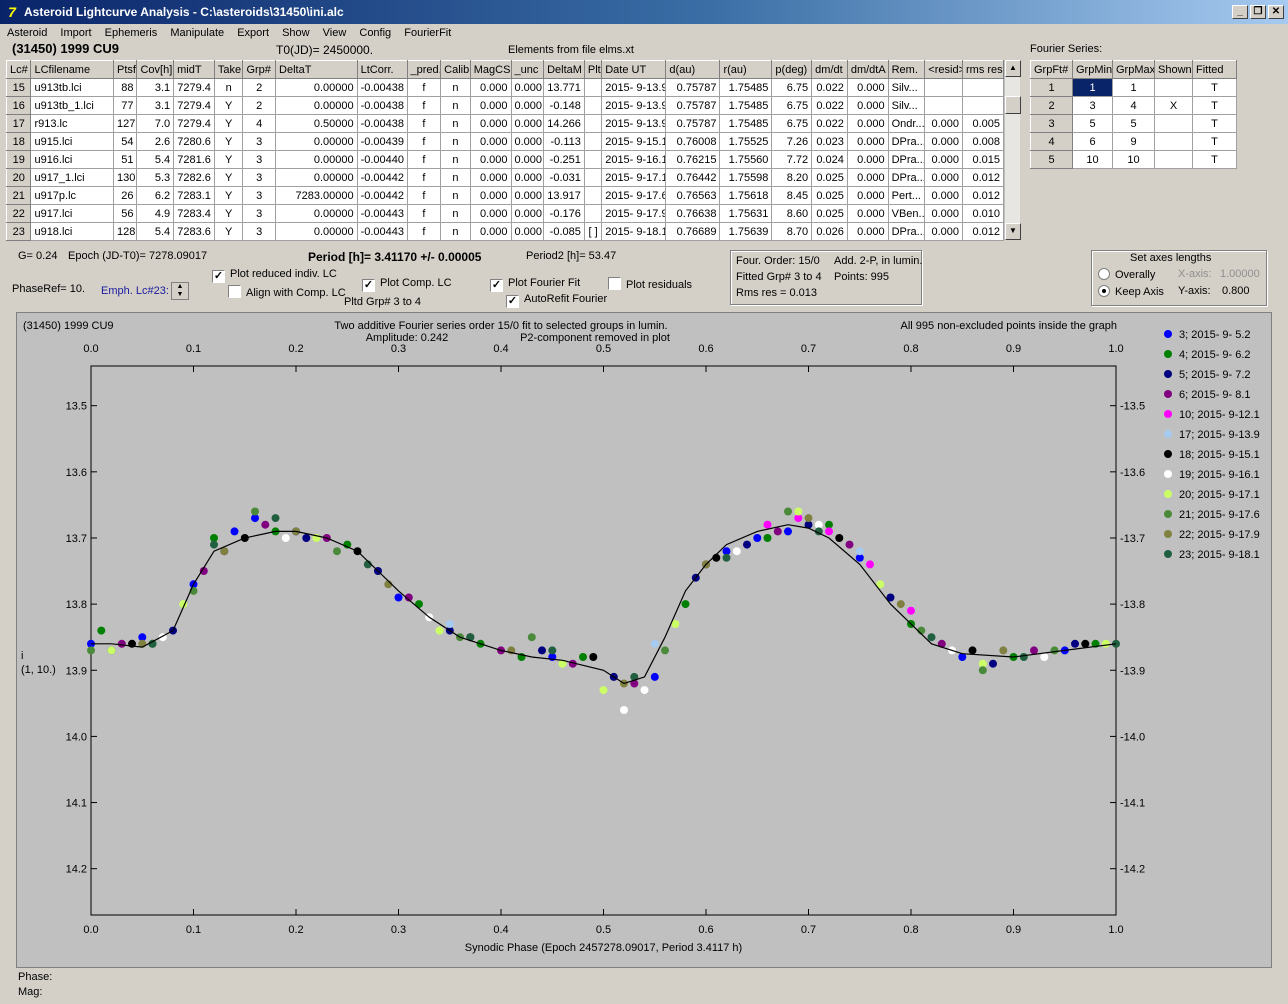 The width and height of the screenshot is (1288, 1004). I want to click on column-header: _pred., so click(424, 69).